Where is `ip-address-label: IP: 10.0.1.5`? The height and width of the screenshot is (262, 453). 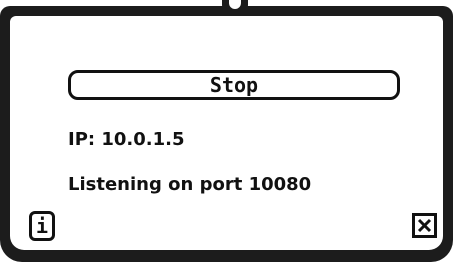
ip-address-label: IP: 10.0.1.5 is located at coordinates (126, 139).